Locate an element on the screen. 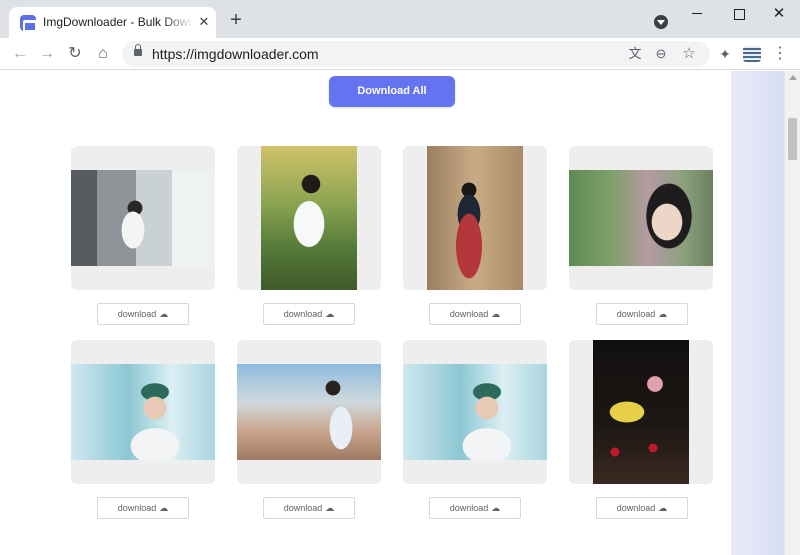  page-scrollbar is located at coordinates (792, 313).